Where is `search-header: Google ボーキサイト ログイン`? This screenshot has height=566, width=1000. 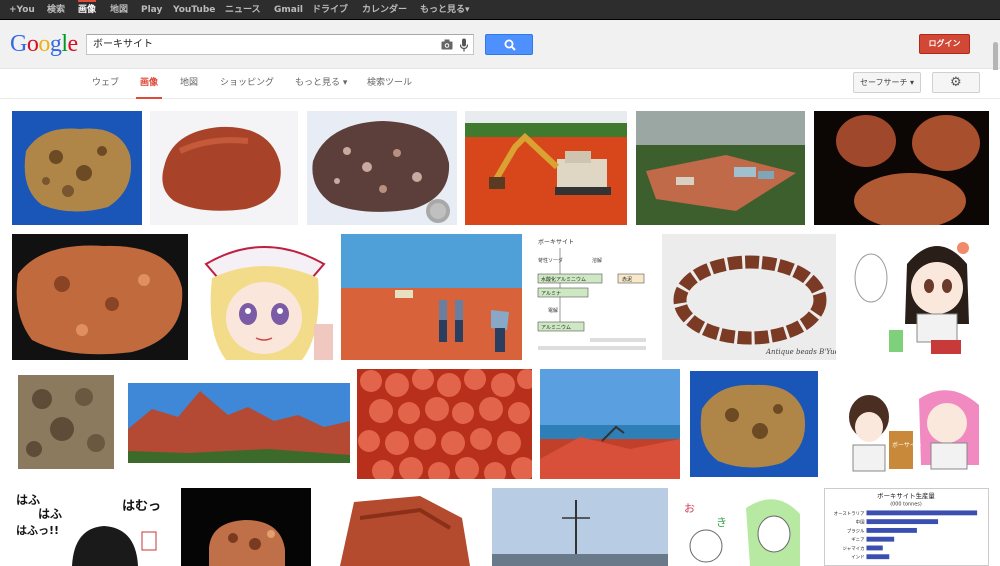 search-header: Google ボーキサイト ログイン is located at coordinates (500, 53).